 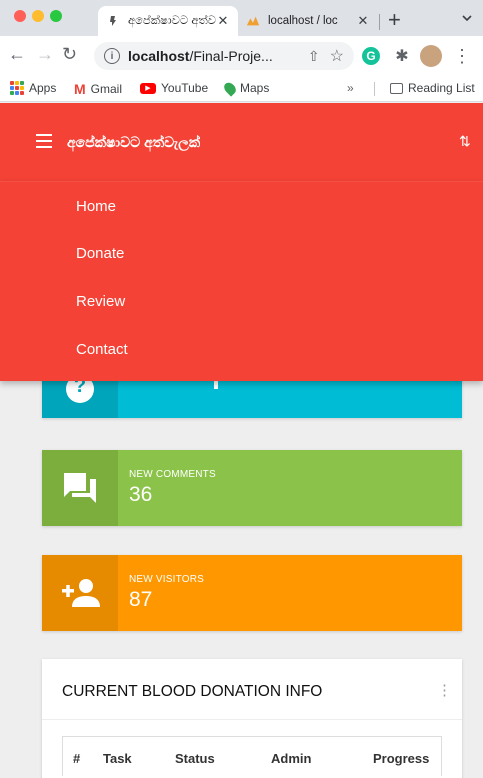 What do you see at coordinates (467, 17) in the screenshot?
I see `tab-search-chevron-icon` at bounding box center [467, 17].